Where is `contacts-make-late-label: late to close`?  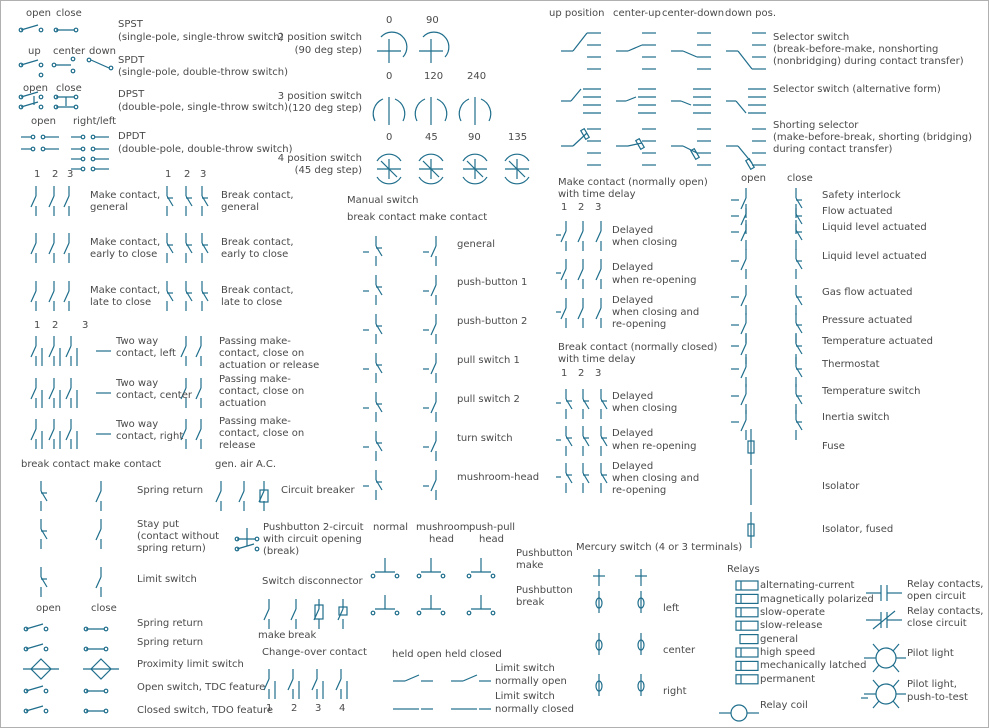 contacts-make-late-label: late to close is located at coordinates (121, 302).